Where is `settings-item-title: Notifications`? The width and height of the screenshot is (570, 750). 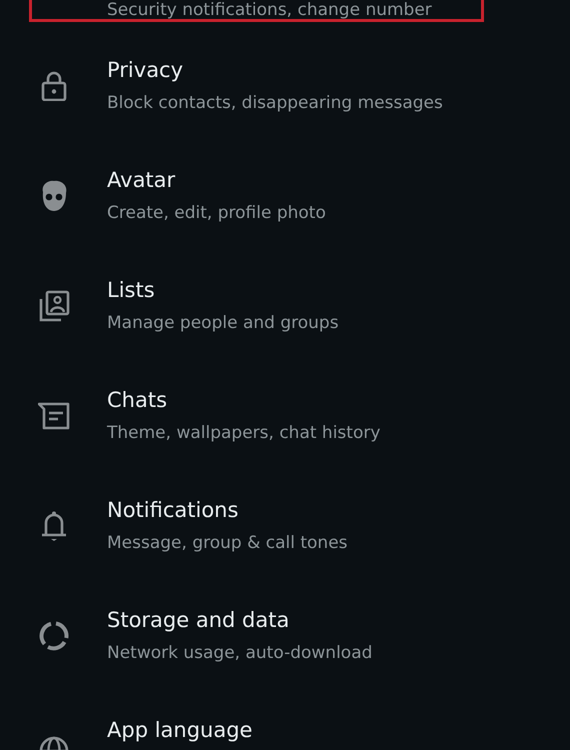 settings-item-title: Notifications is located at coordinates (227, 510).